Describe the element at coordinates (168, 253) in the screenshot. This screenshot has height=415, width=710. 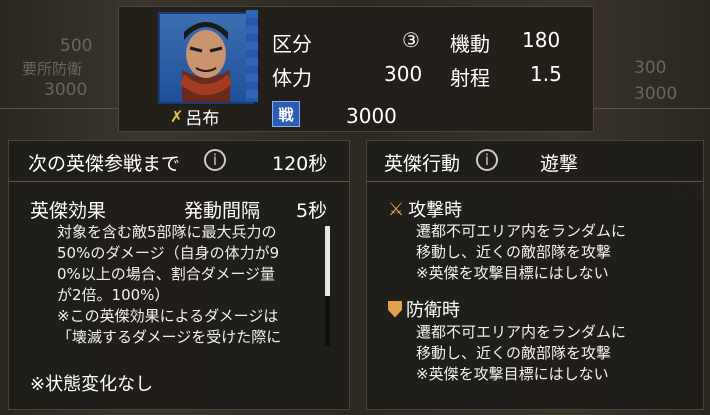
I see `description-line: 50%のダメージ（自身の体力が9` at that location.